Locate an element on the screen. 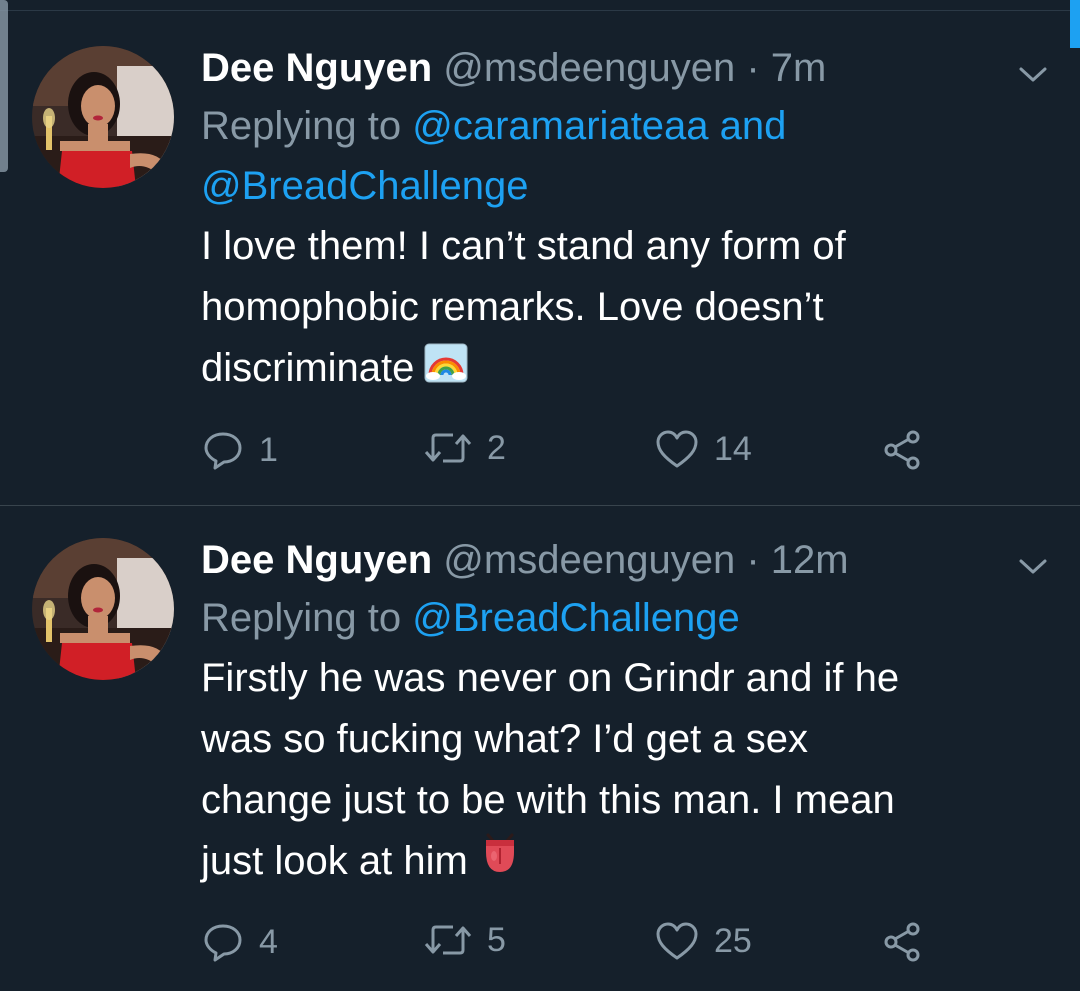  like-button: 25 is located at coordinates (703, 941).